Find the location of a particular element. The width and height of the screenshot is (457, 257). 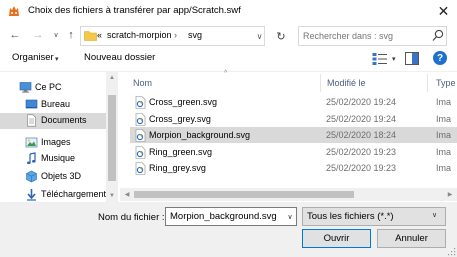

refresh-button: ↻ is located at coordinates (281, 36).